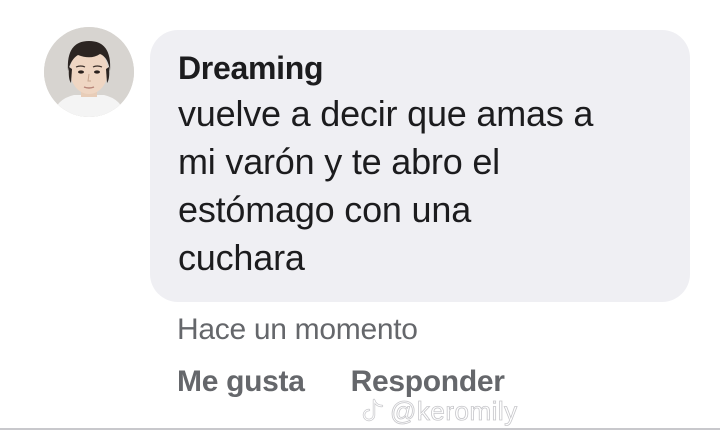 Image resolution: width=720 pixels, height=437 pixels. What do you see at coordinates (297, 329) in the screenshot?
I see `comment-timestamp: Hace un momento` at bounding box center [297, 329].